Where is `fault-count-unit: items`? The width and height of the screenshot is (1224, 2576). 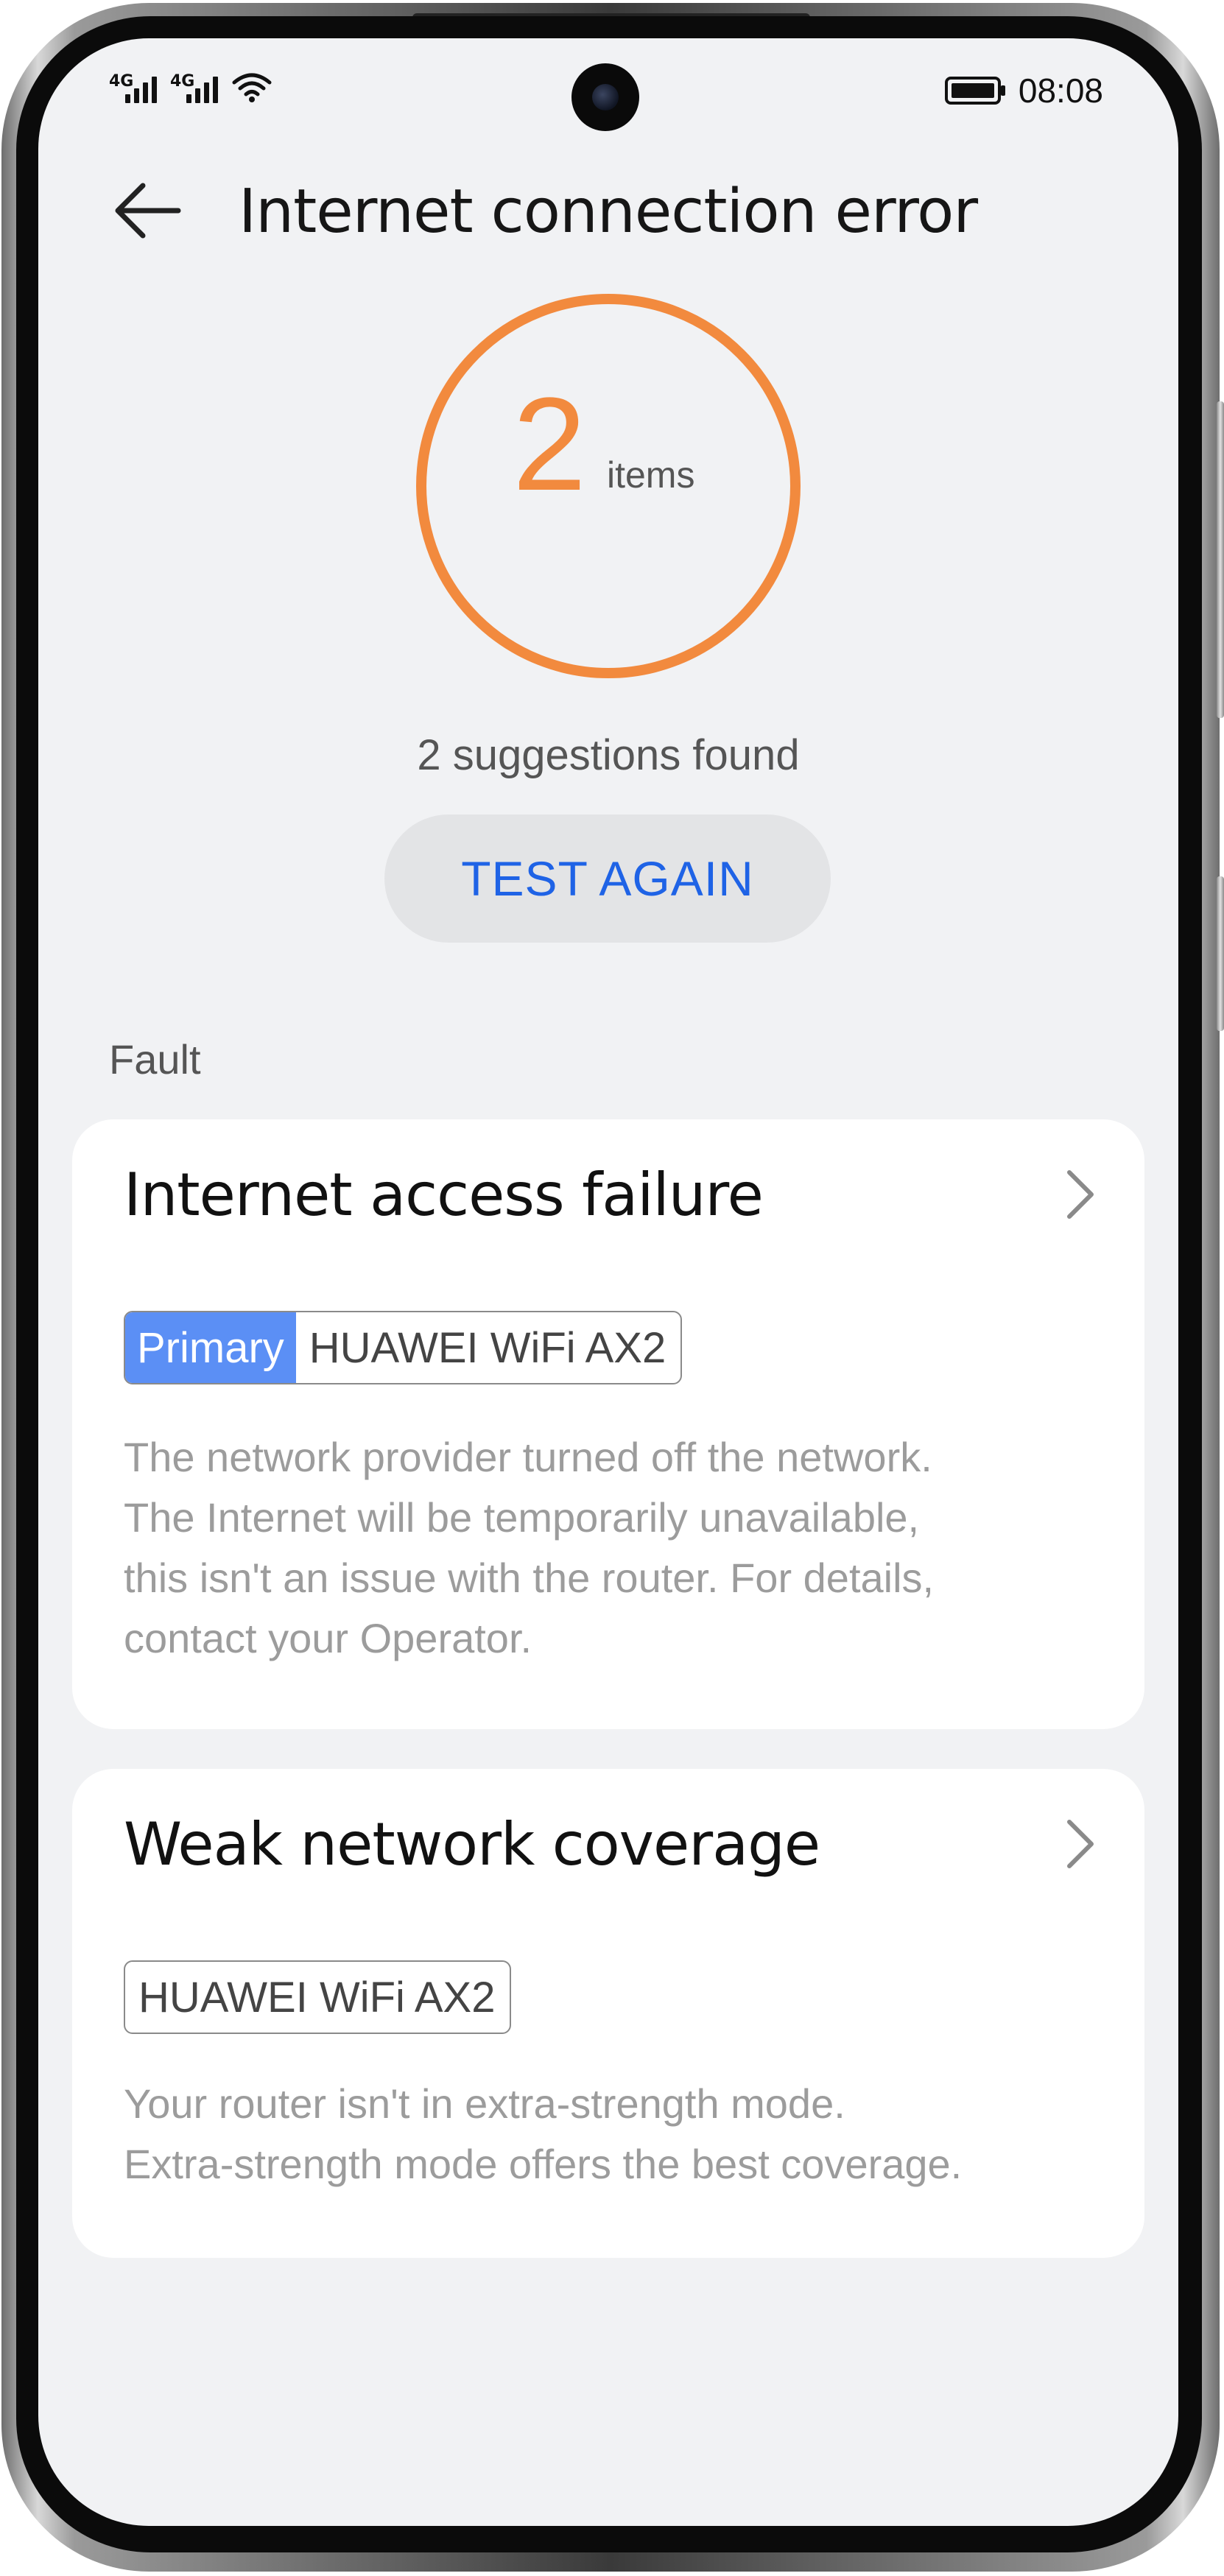 fault-count-unit: items is located at coordinates (651, 475).